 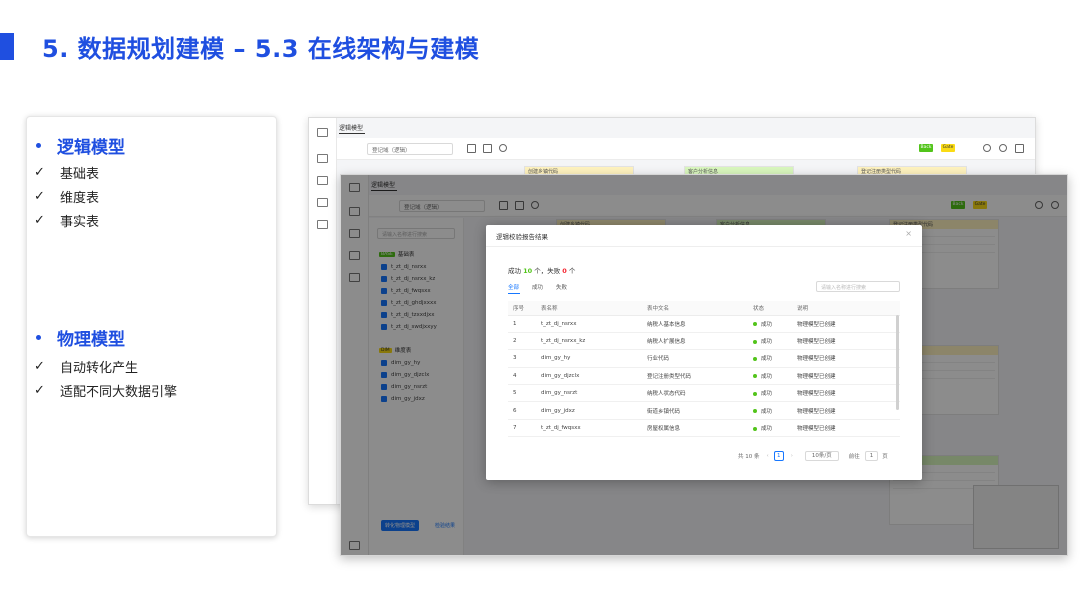 I want to click on modal-title: 逻辑校验报告结果, so click(x=522, y=237).